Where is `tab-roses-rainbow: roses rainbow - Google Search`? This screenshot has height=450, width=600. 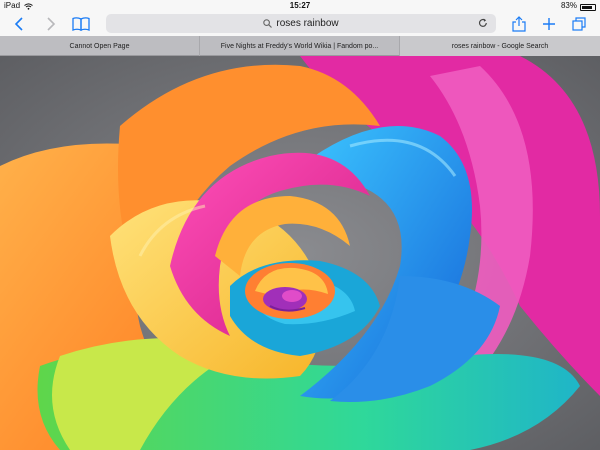 tab-roses-rainbow: roses rainbow - Google Search is located at coordinates (500, 46).